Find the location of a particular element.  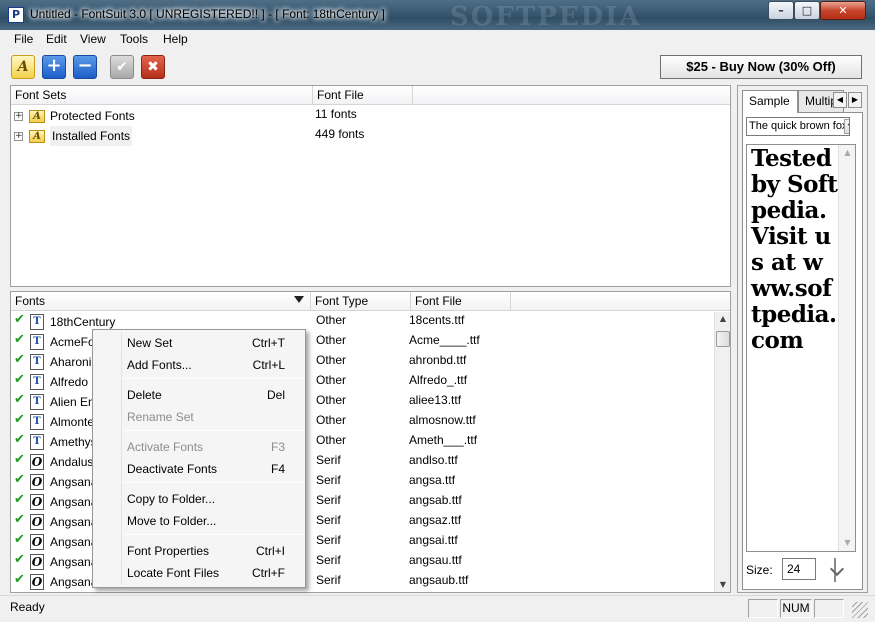

menu-separator is located at coordinates (213, 378).